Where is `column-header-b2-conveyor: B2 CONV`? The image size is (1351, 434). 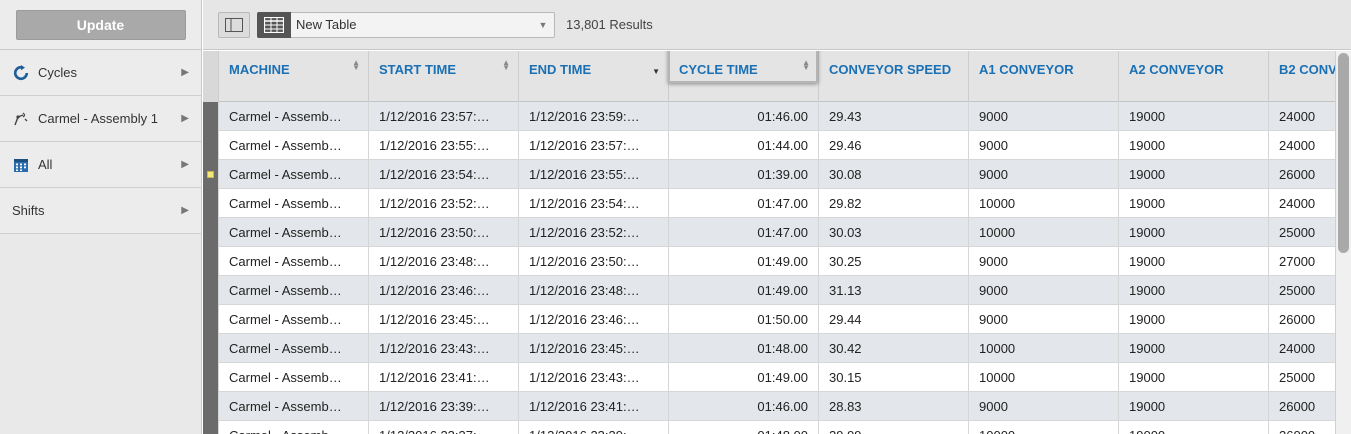
column-header-b2-conveyor: B2 CONV is located at coordinates (1301, 76).